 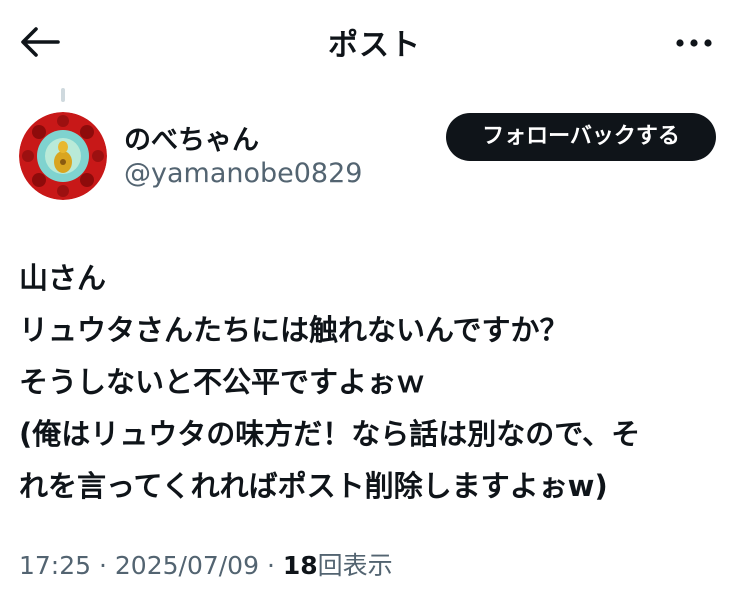 I want to click on page-title: ポスト, so click(x=374, y=45).